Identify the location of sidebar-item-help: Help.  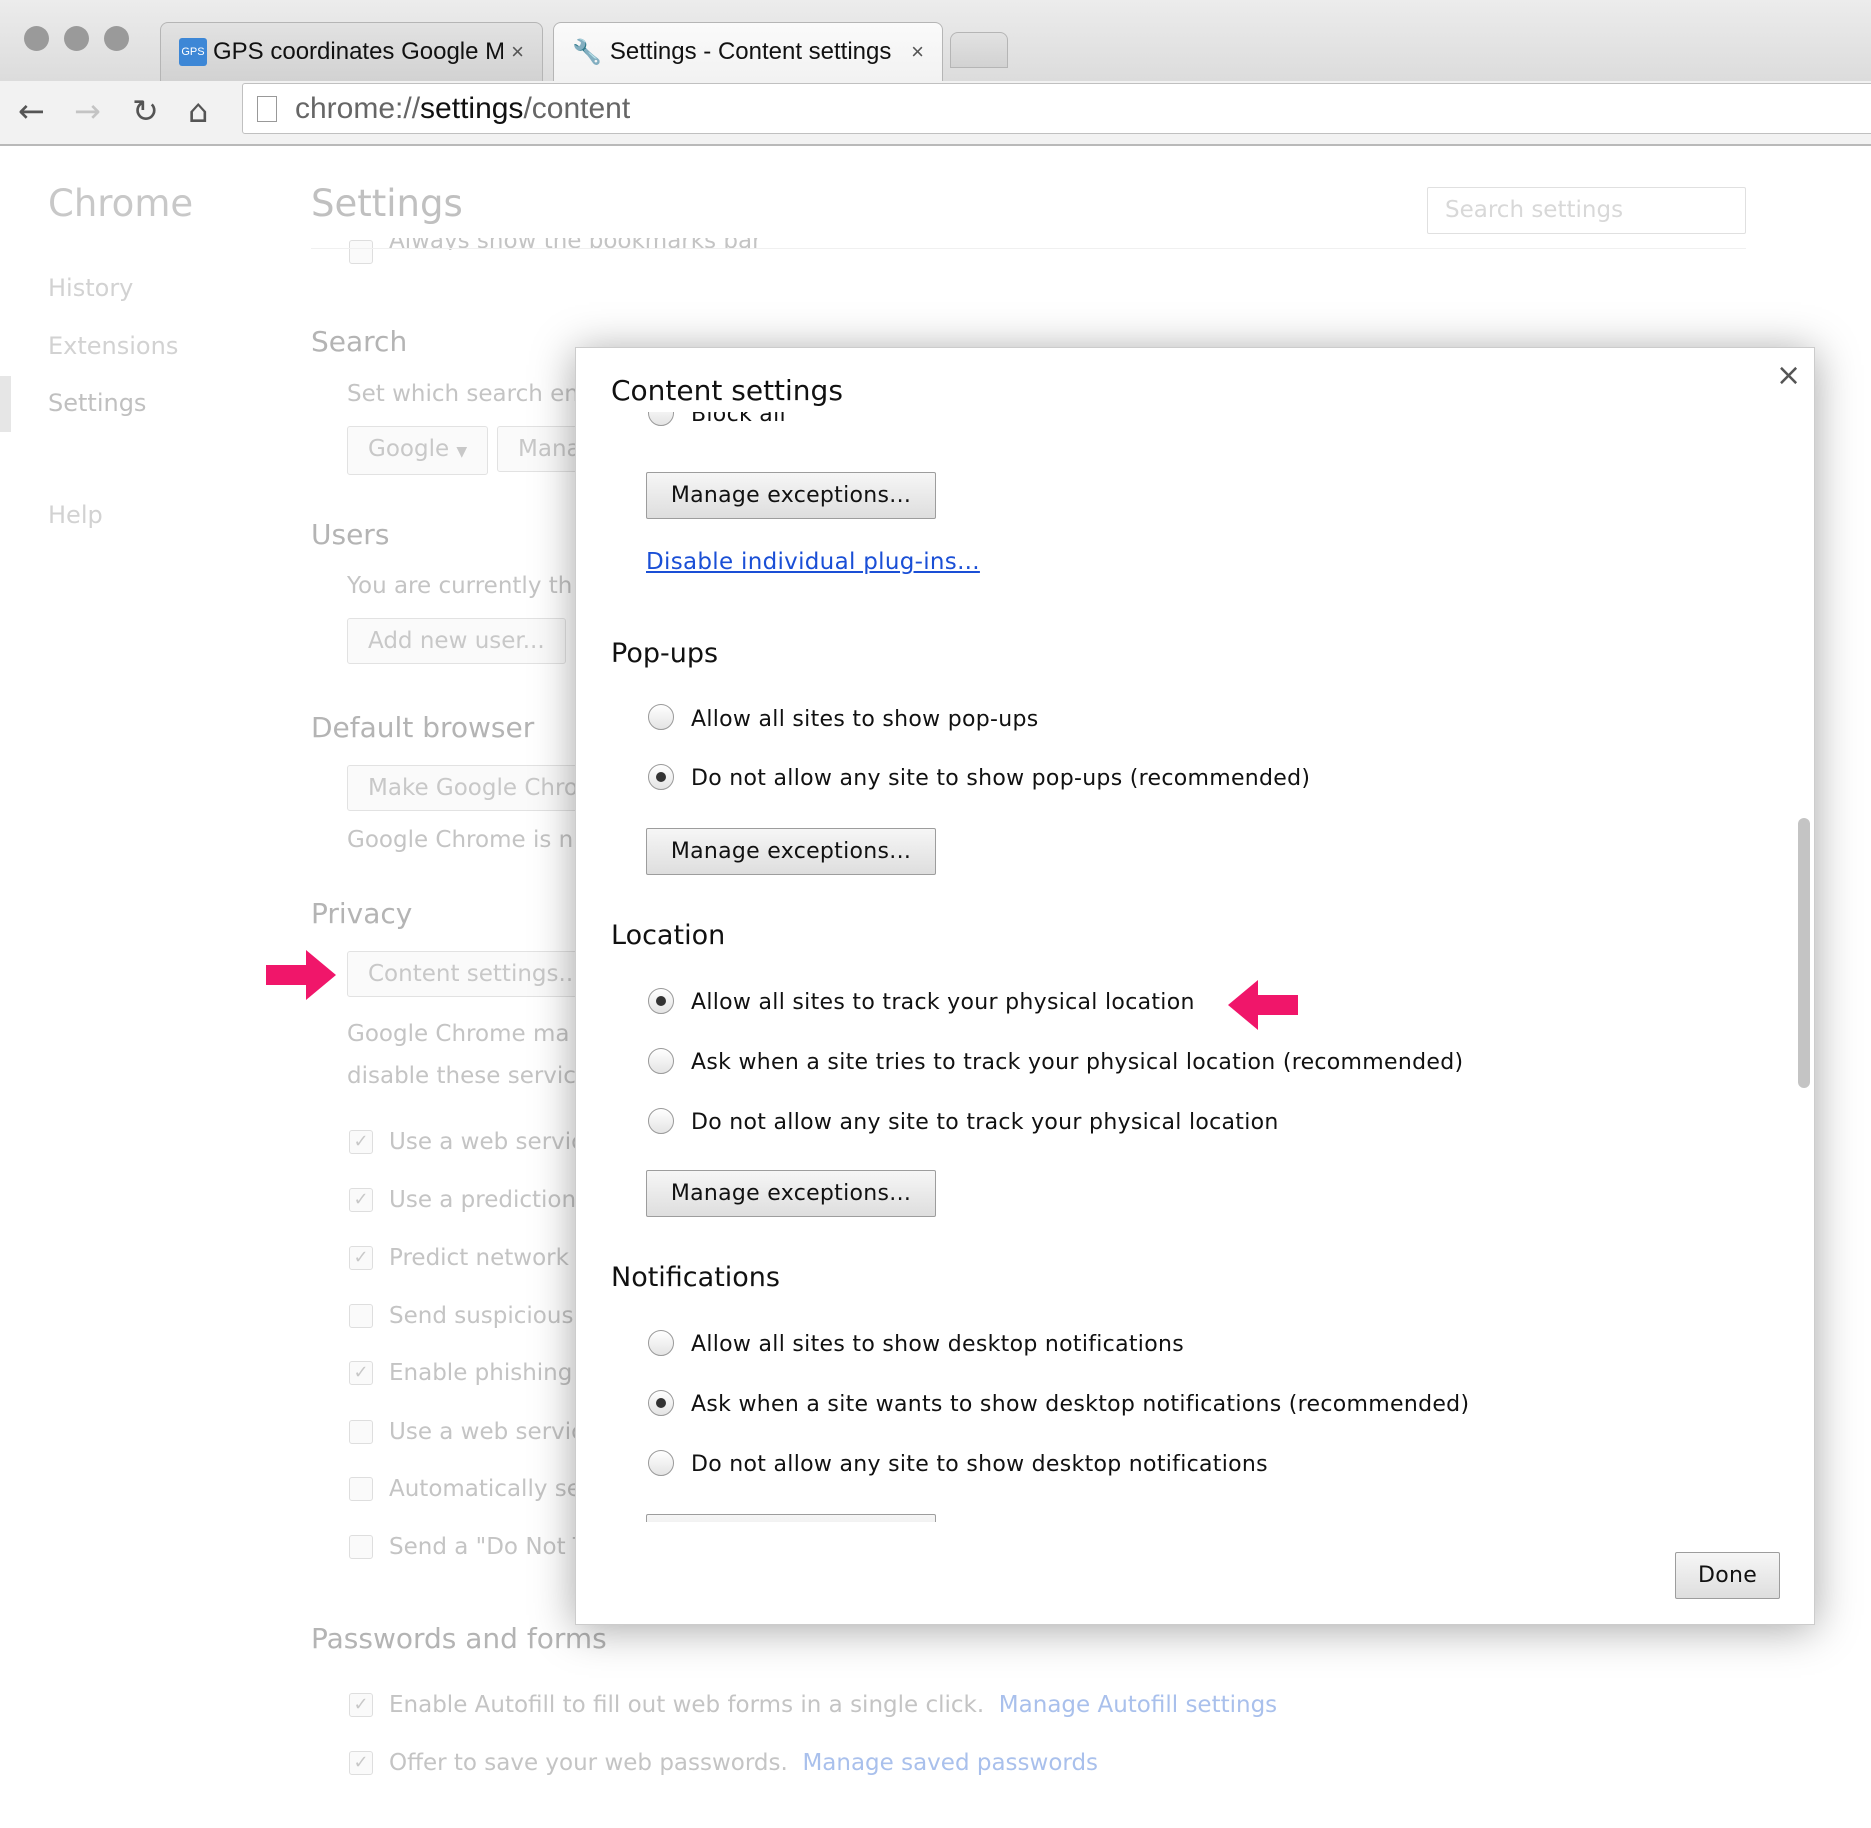
(75, 515).